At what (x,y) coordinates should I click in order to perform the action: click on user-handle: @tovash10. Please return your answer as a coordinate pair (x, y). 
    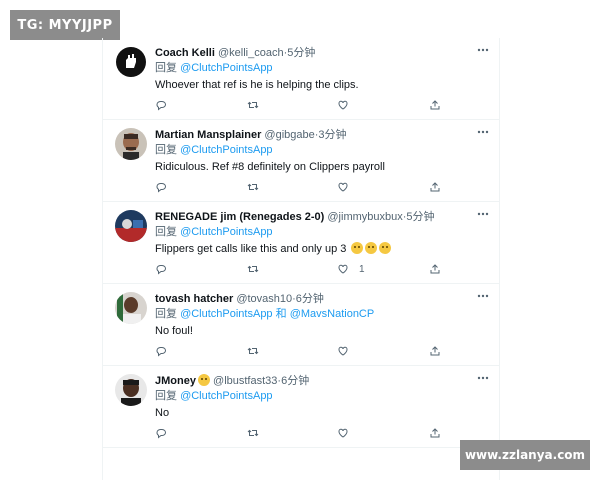
    Looking at the image, I should click on (264, 299).